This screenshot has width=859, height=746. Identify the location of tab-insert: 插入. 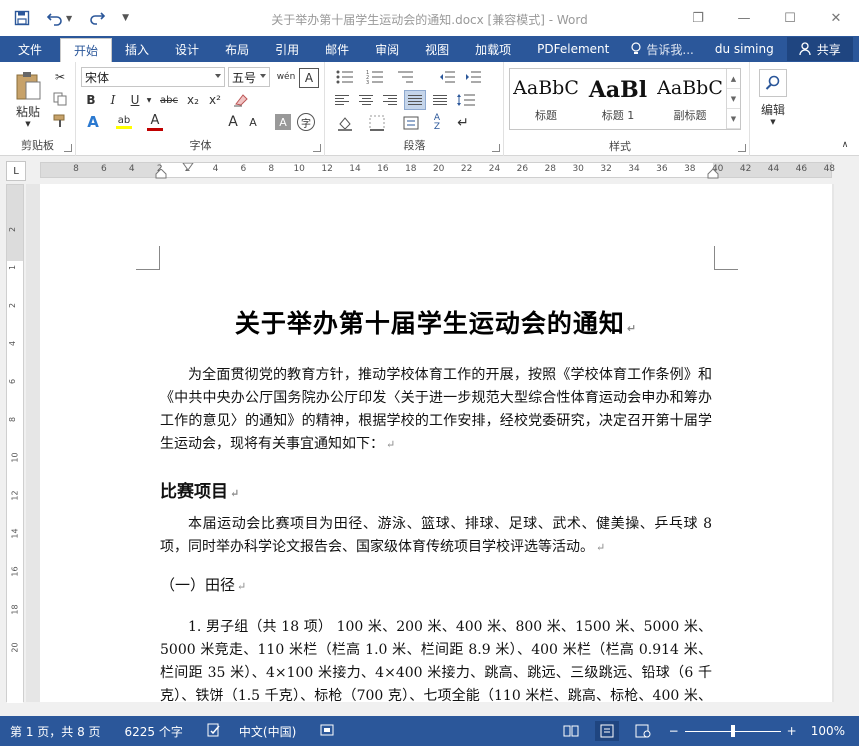
(137, 49).